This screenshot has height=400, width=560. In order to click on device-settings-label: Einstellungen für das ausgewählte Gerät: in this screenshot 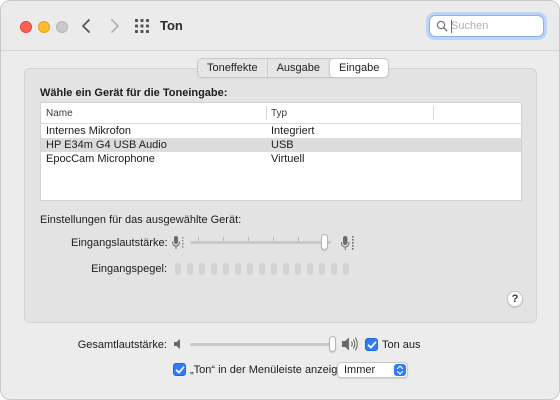, I will do `click(141, 220)`.